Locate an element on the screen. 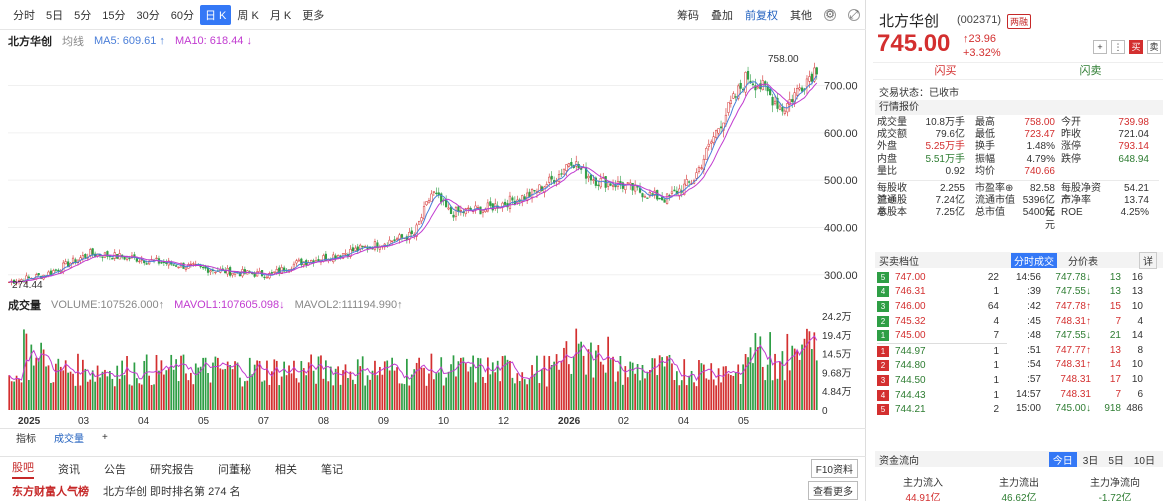  bid-level: 1 744.97 1 is located at coordinates (942, 351).